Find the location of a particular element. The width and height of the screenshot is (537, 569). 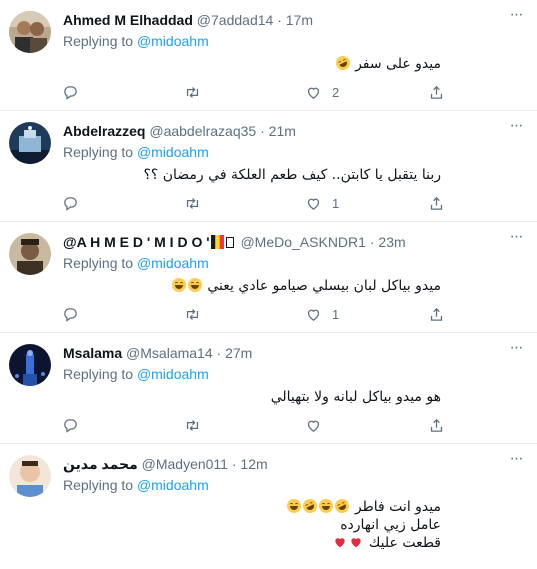

user-handle: @aabdelrazaq35 is located at coordinates (202, 131).